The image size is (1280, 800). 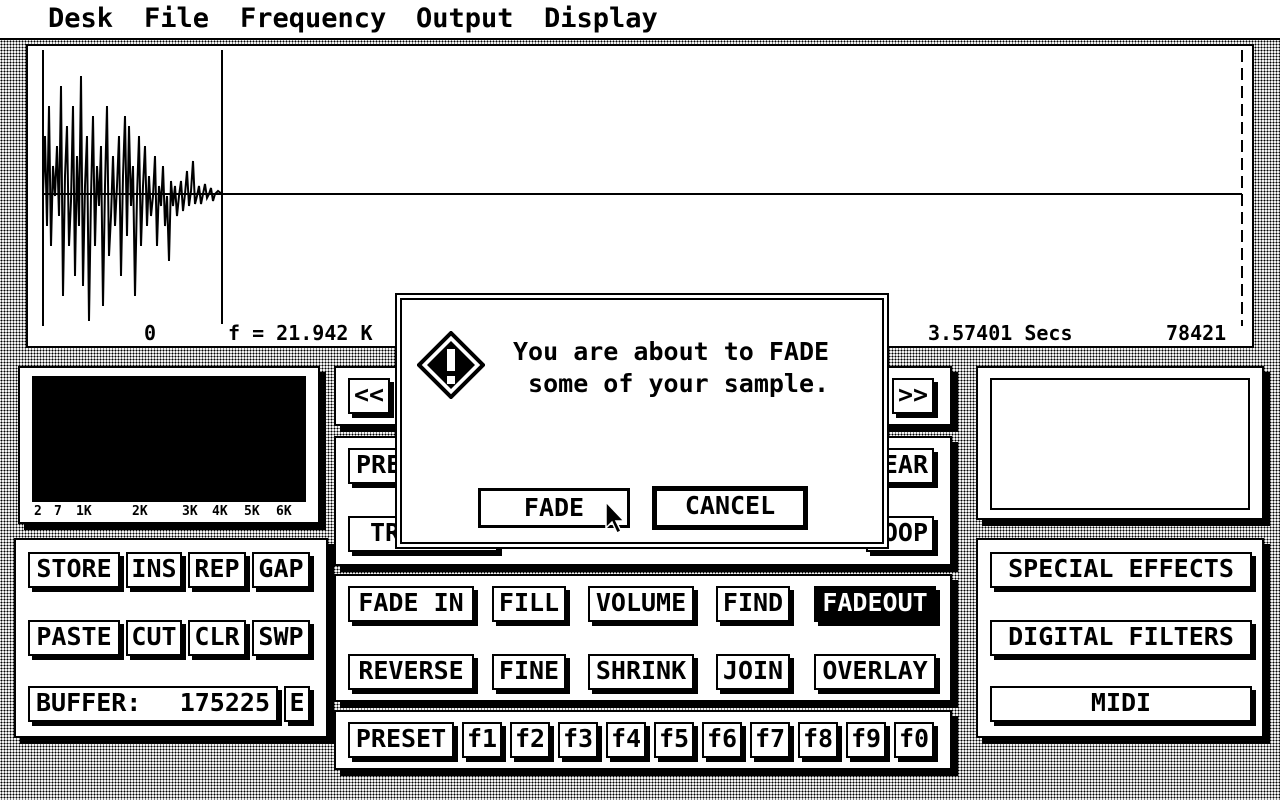 What do you see at coordinates (84, 511) in the screenshot?
I see `spectrum-tick: 1K` at bounding box center [84, 511].